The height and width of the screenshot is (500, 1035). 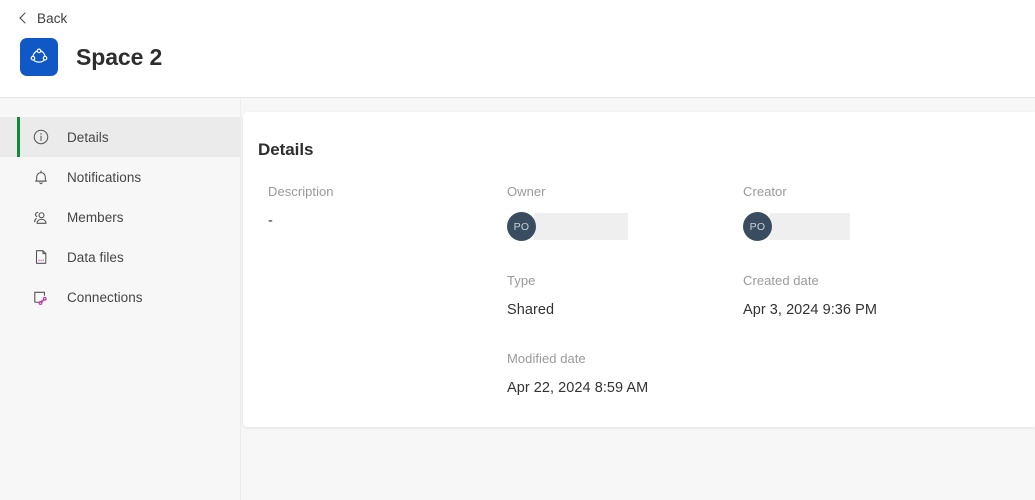 I want to click on field-label: Creator, so click(x=765, y=191).